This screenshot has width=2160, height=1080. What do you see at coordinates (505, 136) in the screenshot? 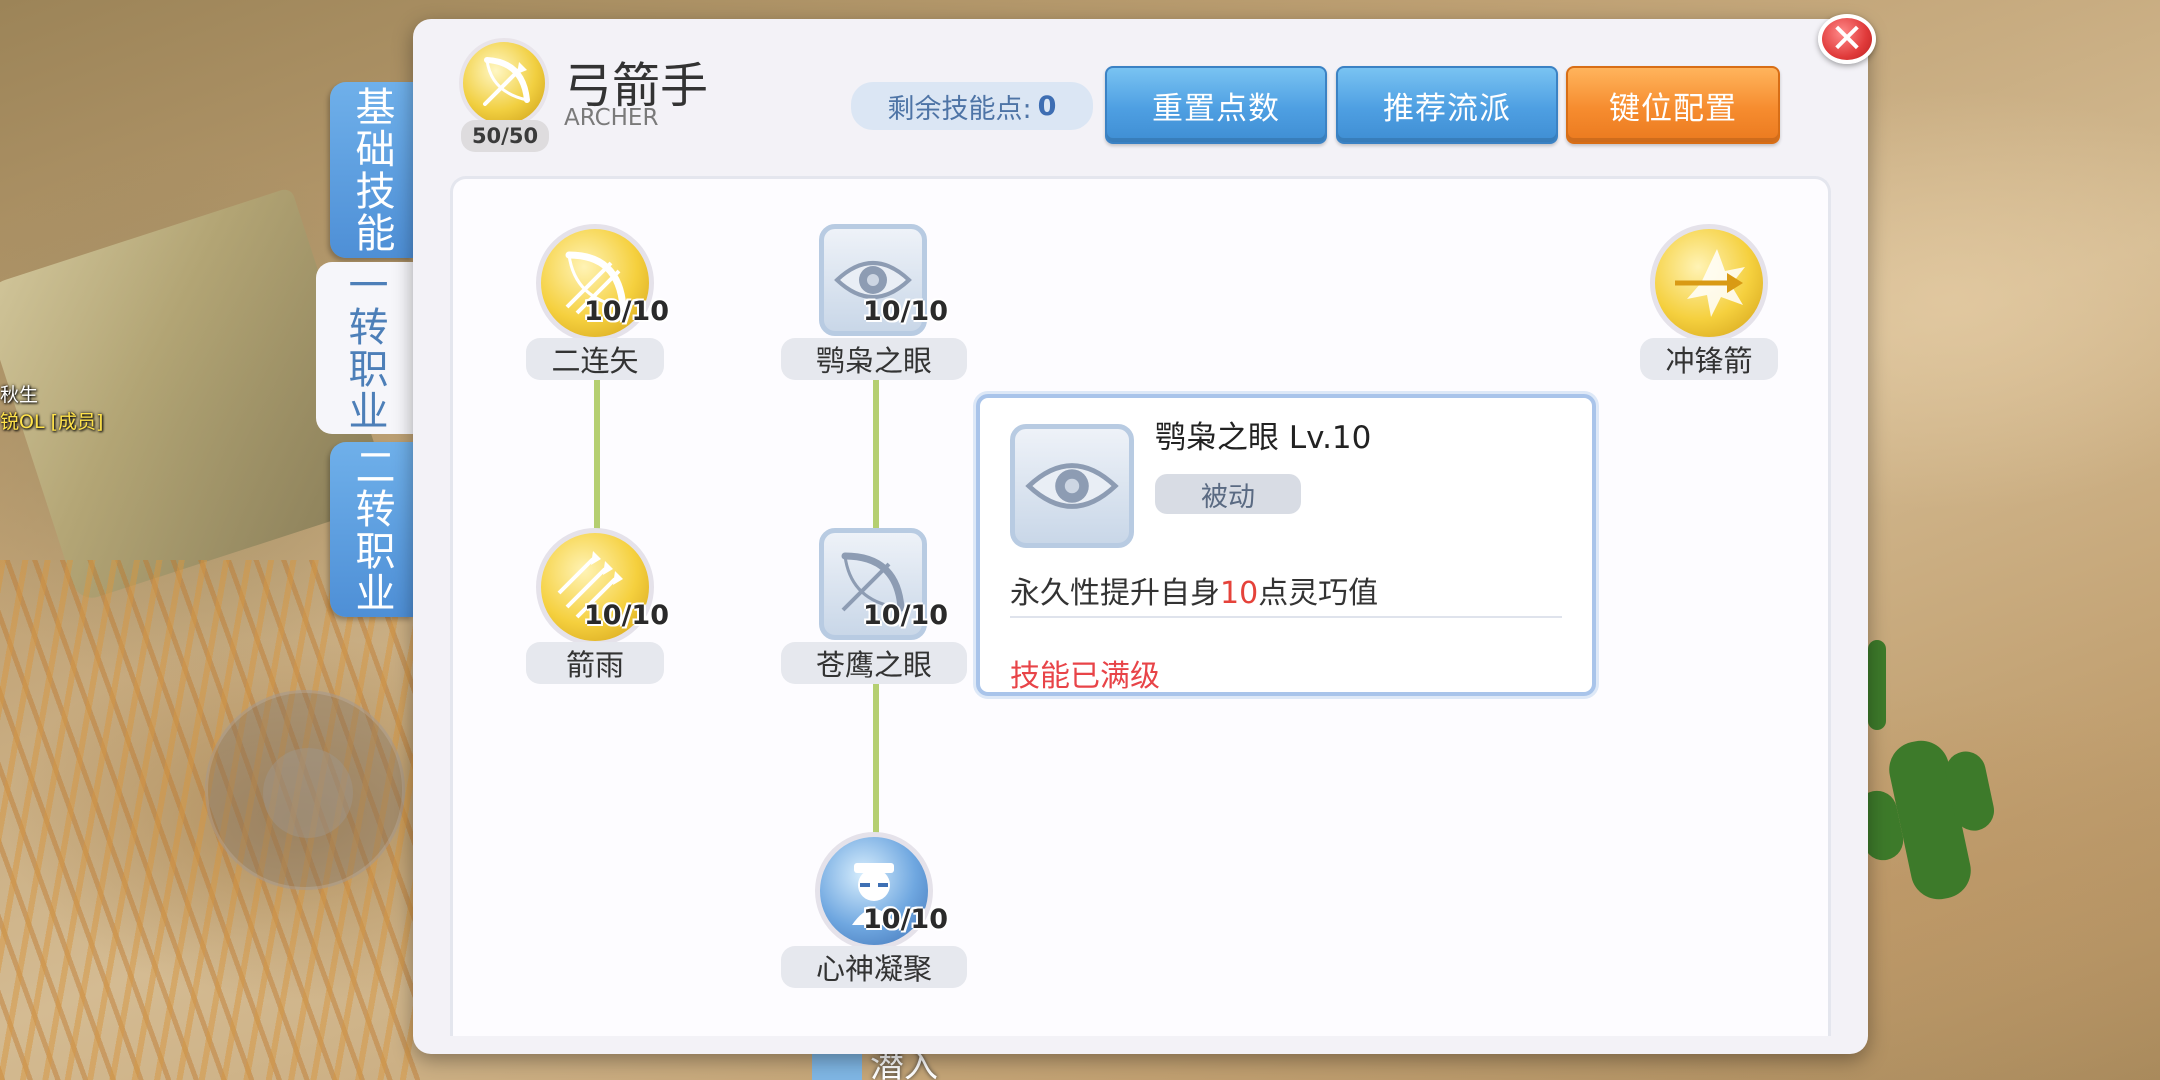
I see `class-level-badge: 50/50` at bounding box center [505, 136].